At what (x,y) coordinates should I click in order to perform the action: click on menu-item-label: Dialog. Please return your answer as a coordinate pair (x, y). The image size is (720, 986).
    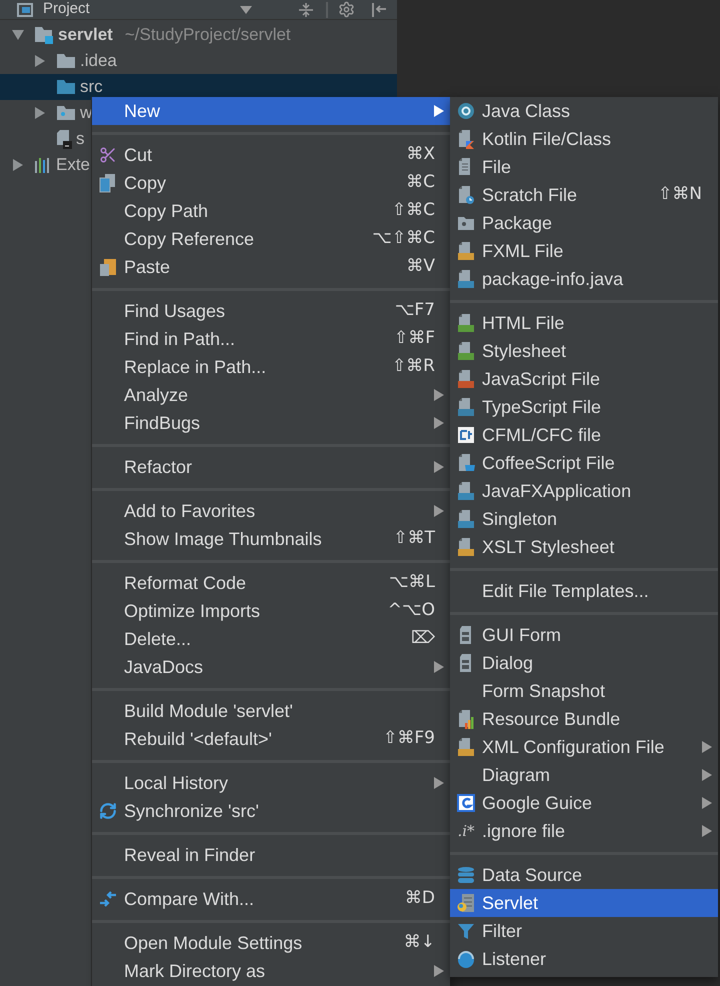
    Looking at the image, I should click on (508, 663).